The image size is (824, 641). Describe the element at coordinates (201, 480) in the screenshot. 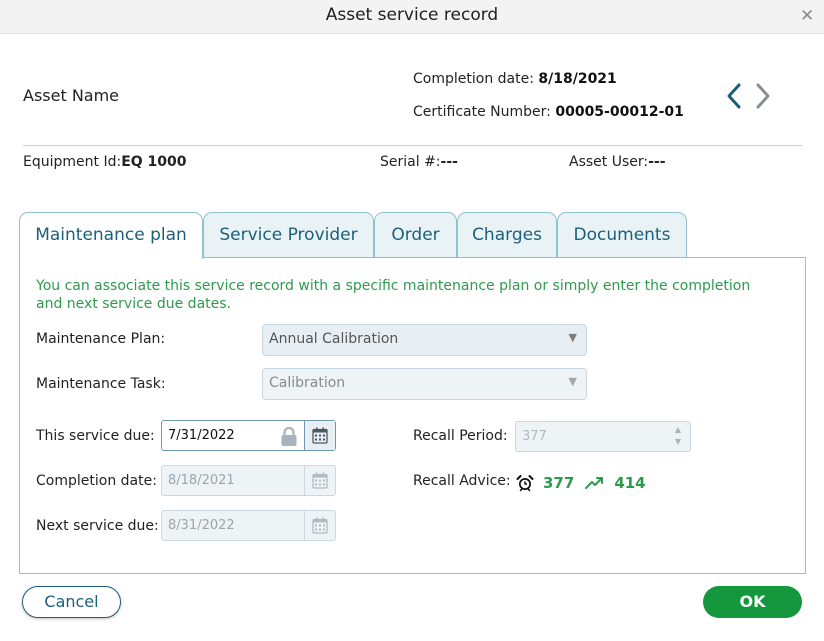

I see `completion-date-field-value: 8/18/2021` at that location.